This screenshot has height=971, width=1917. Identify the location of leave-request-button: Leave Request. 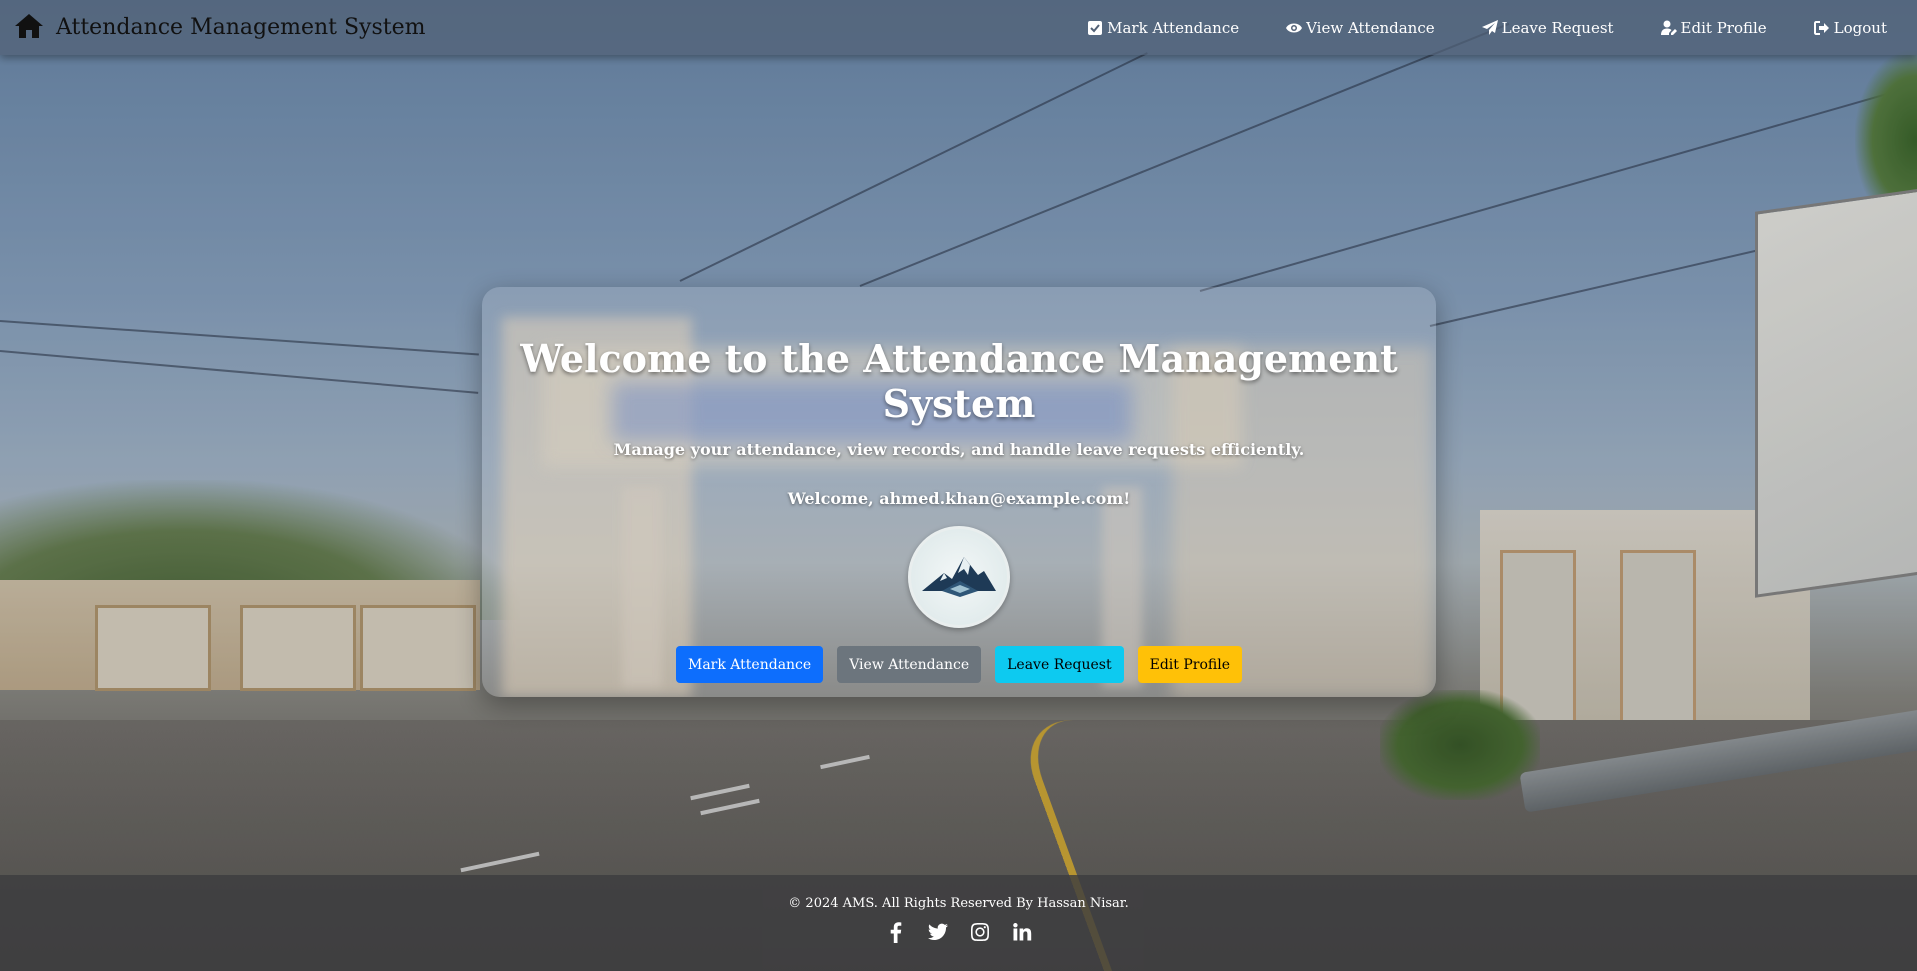
(1059, 664).